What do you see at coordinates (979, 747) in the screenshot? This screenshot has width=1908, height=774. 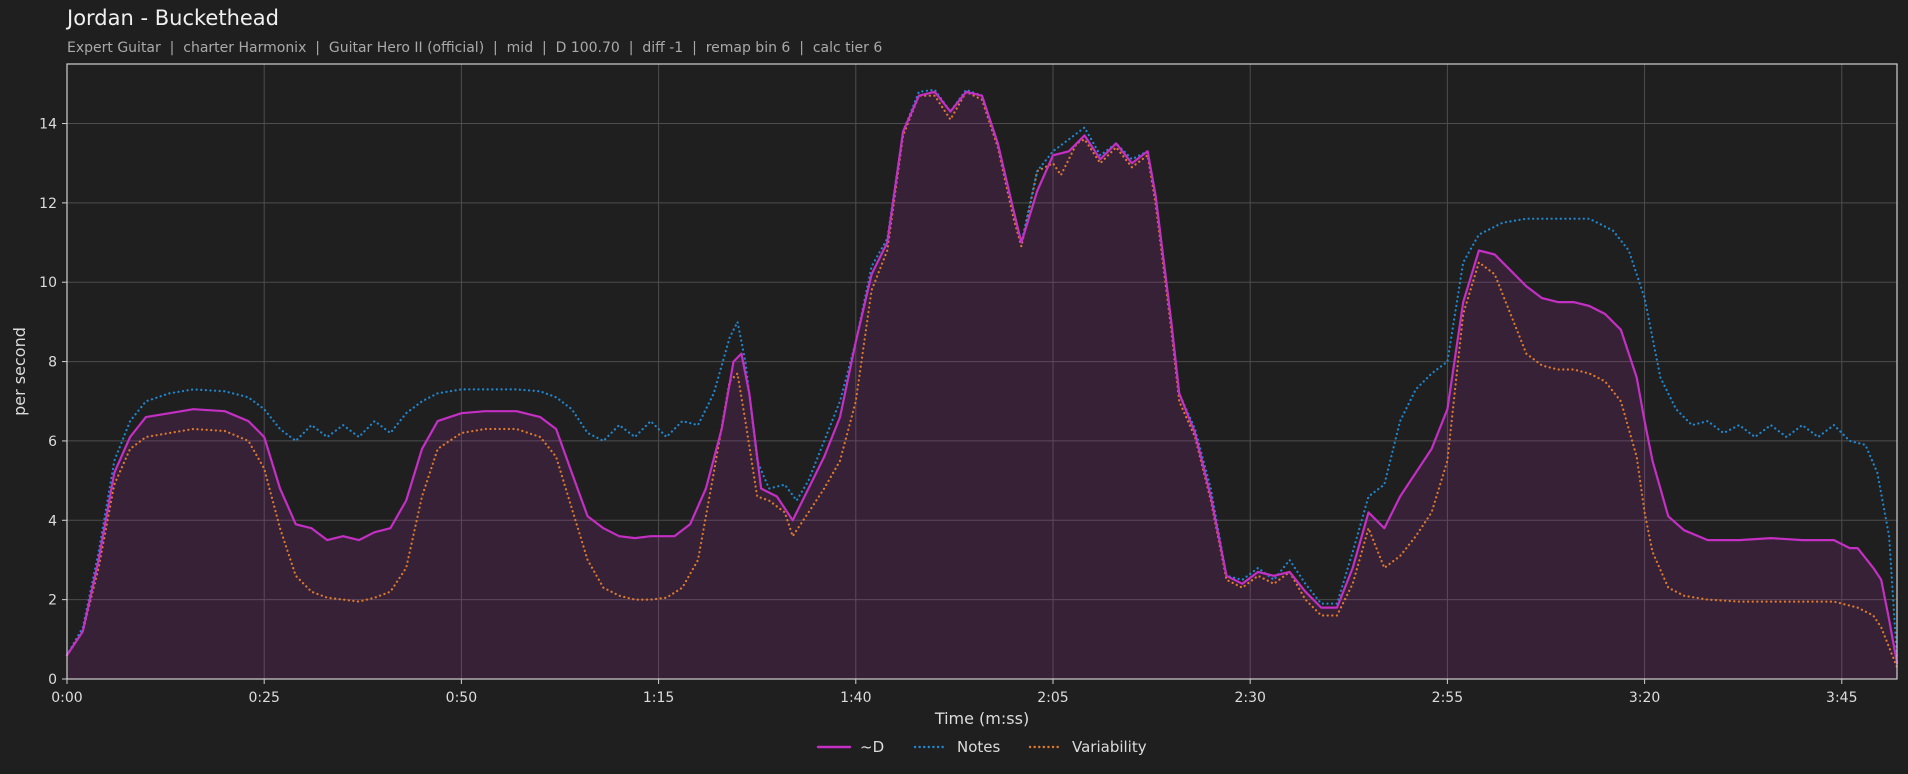 I see `legend-label-1: Notes` at bounding box center [979, 747].